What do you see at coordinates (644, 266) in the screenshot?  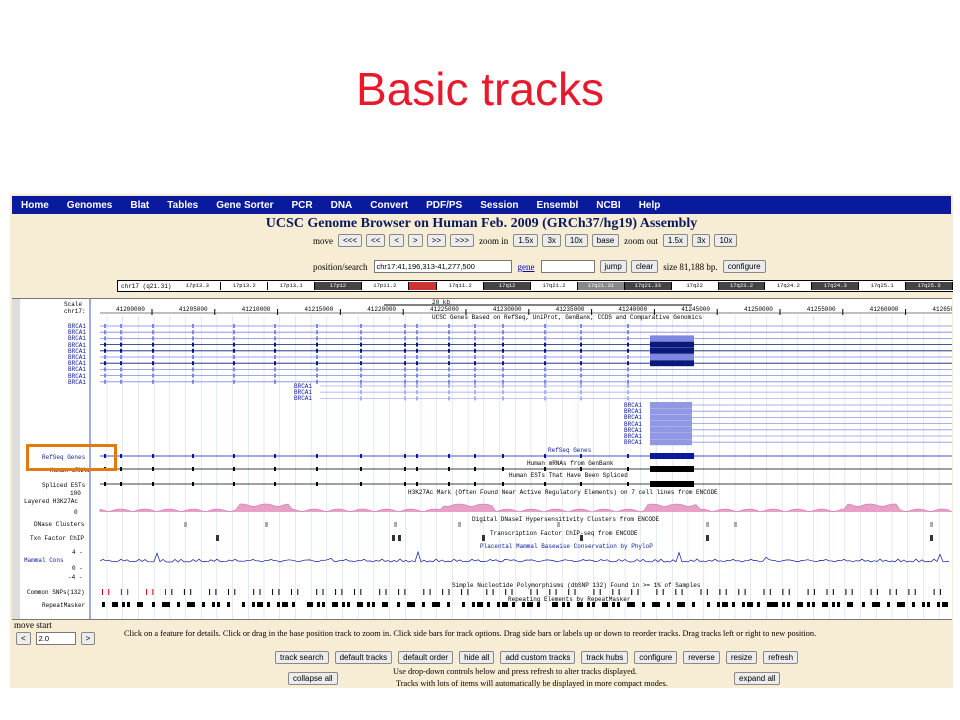 I see `clear-button: clear` at bounding box center [644, 266].